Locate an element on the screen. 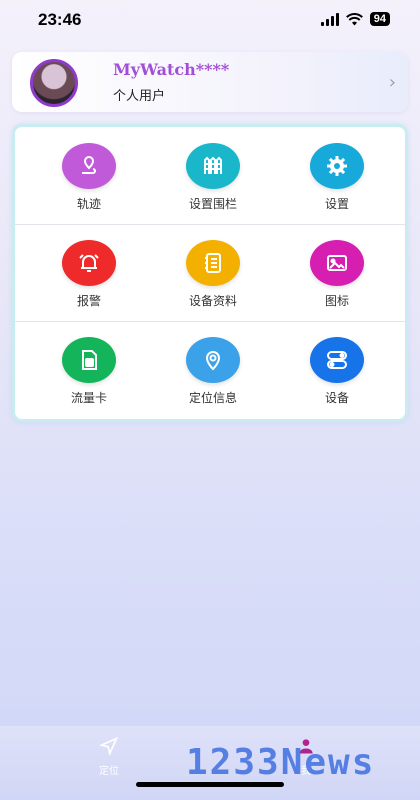 Image resolution: width=420 pixels, height=800 pixels. signal-icon is located at coordinates (329, 19).